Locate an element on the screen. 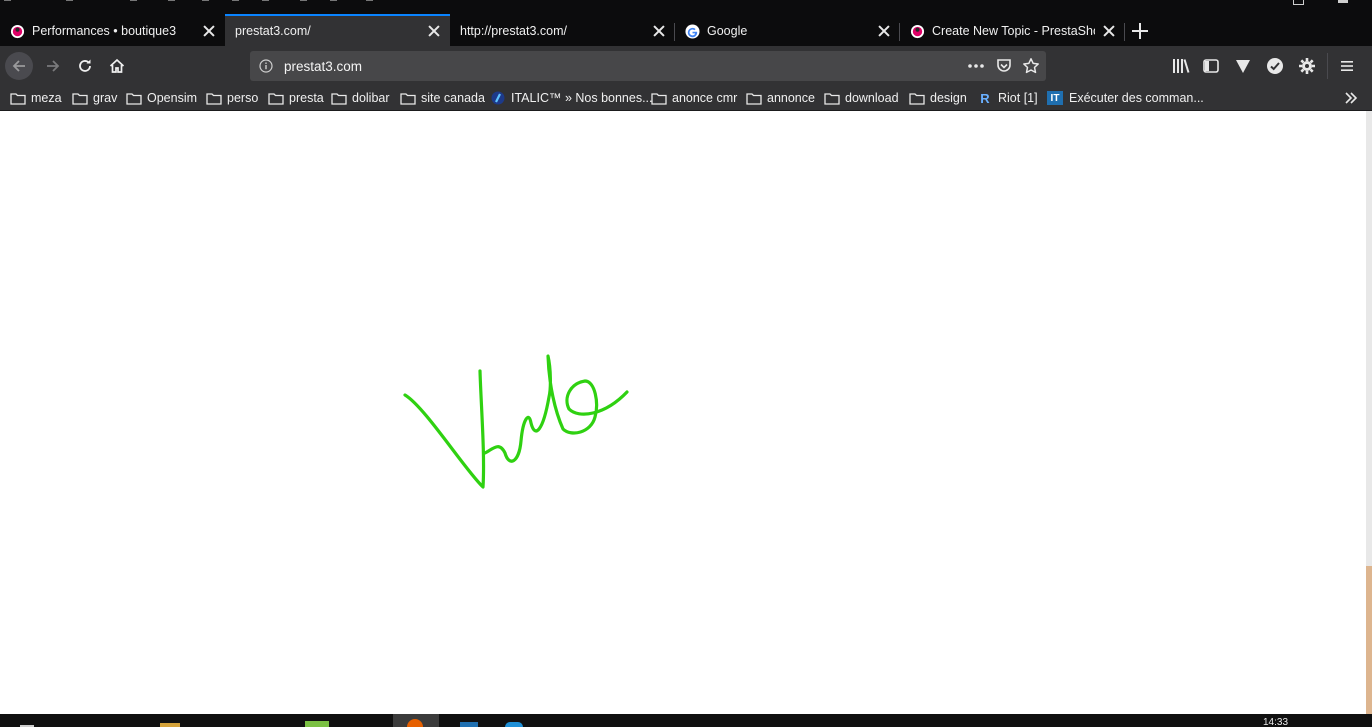  home-button is located at coordinates (117, 66).